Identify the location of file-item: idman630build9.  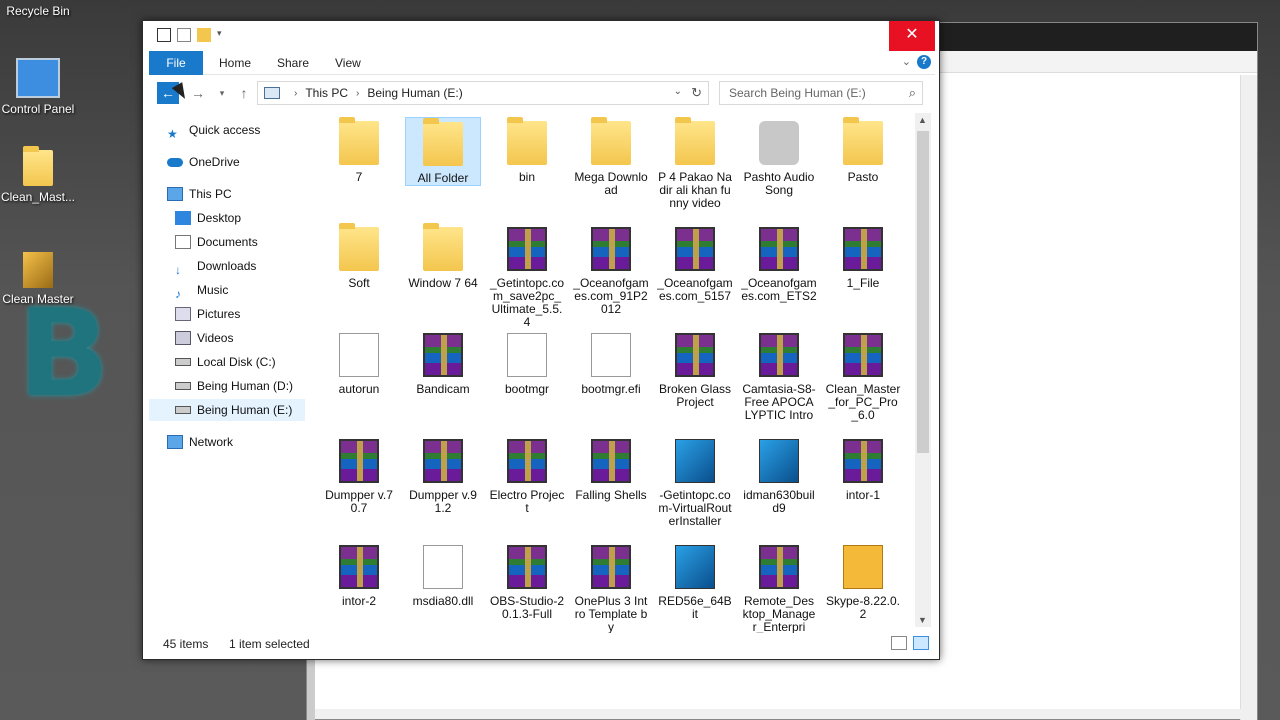
(779, 475).